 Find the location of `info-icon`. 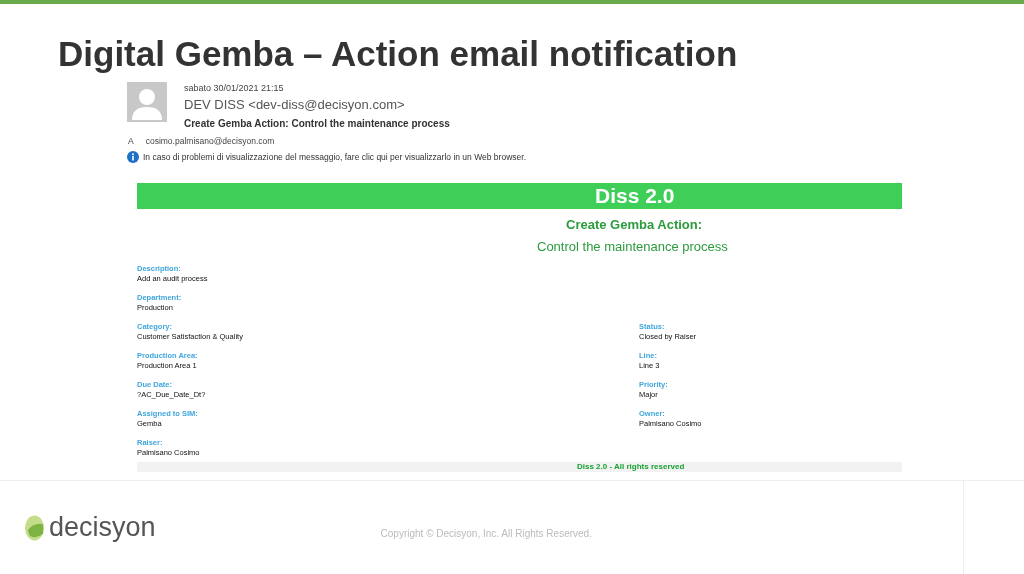

info-icon is located at coordinates (133, 157).